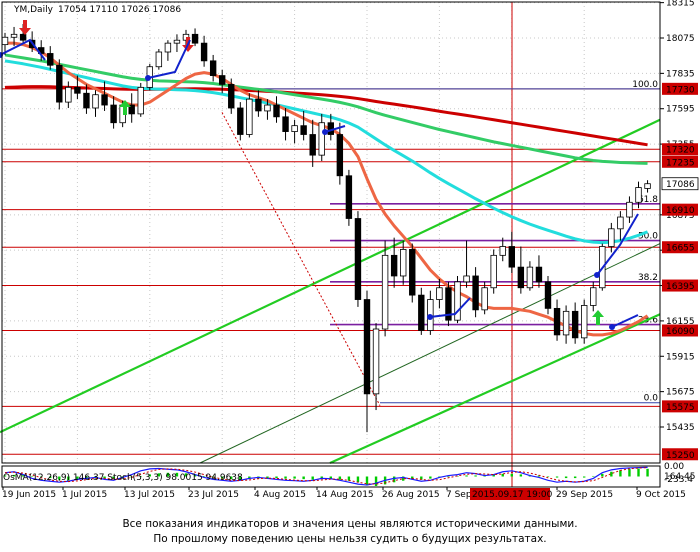  I want to click on current-price-label: 17086, so click(680, 185).